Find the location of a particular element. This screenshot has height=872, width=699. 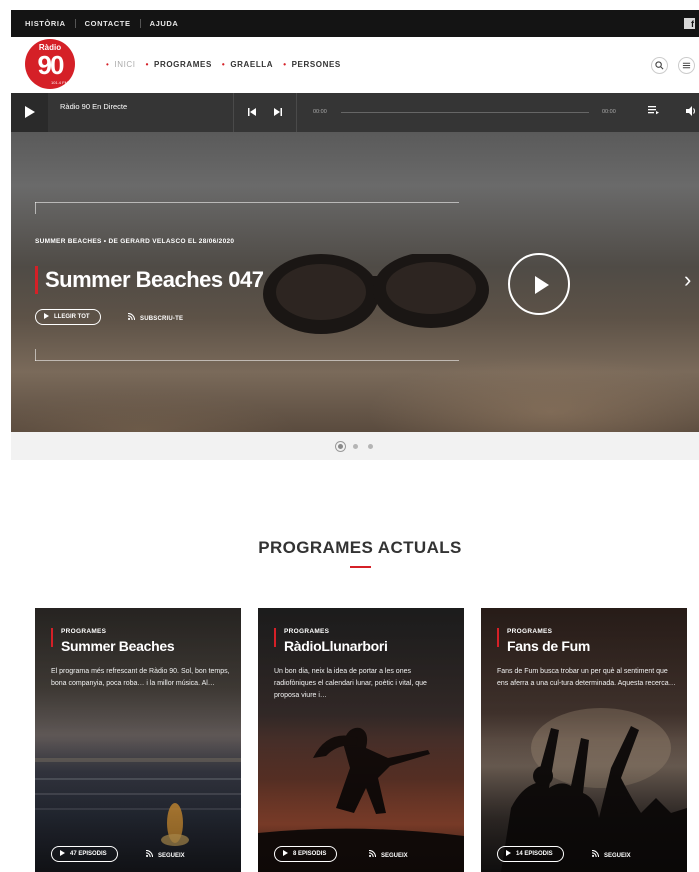

read-more-button: LLEGIR TOT is located at coordinates (68, 317).